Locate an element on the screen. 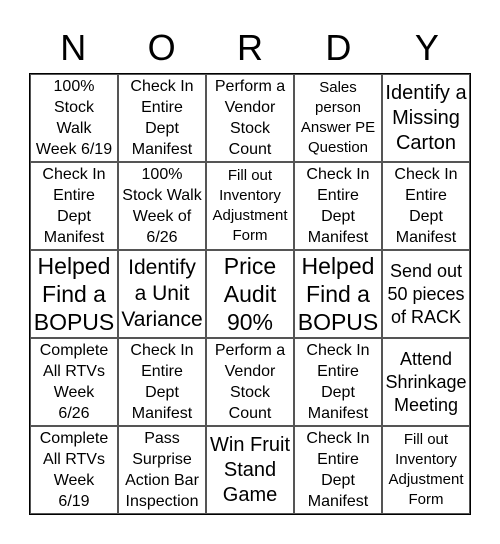 This screenshot has width=500, height=544. header-letter-d: D is located at coordinates (338, 47).